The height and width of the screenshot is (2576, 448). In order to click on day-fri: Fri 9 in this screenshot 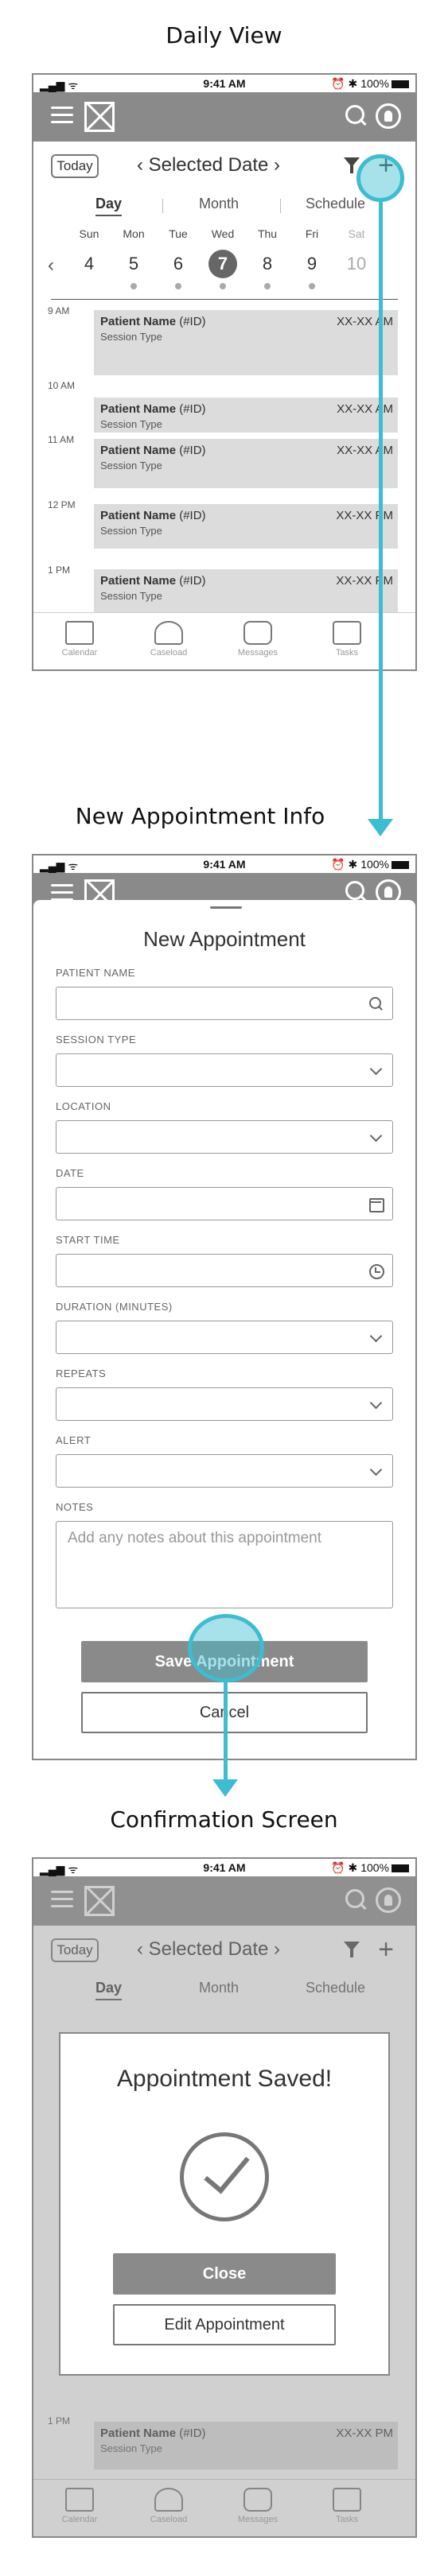, I will do `click(312, 258)`.